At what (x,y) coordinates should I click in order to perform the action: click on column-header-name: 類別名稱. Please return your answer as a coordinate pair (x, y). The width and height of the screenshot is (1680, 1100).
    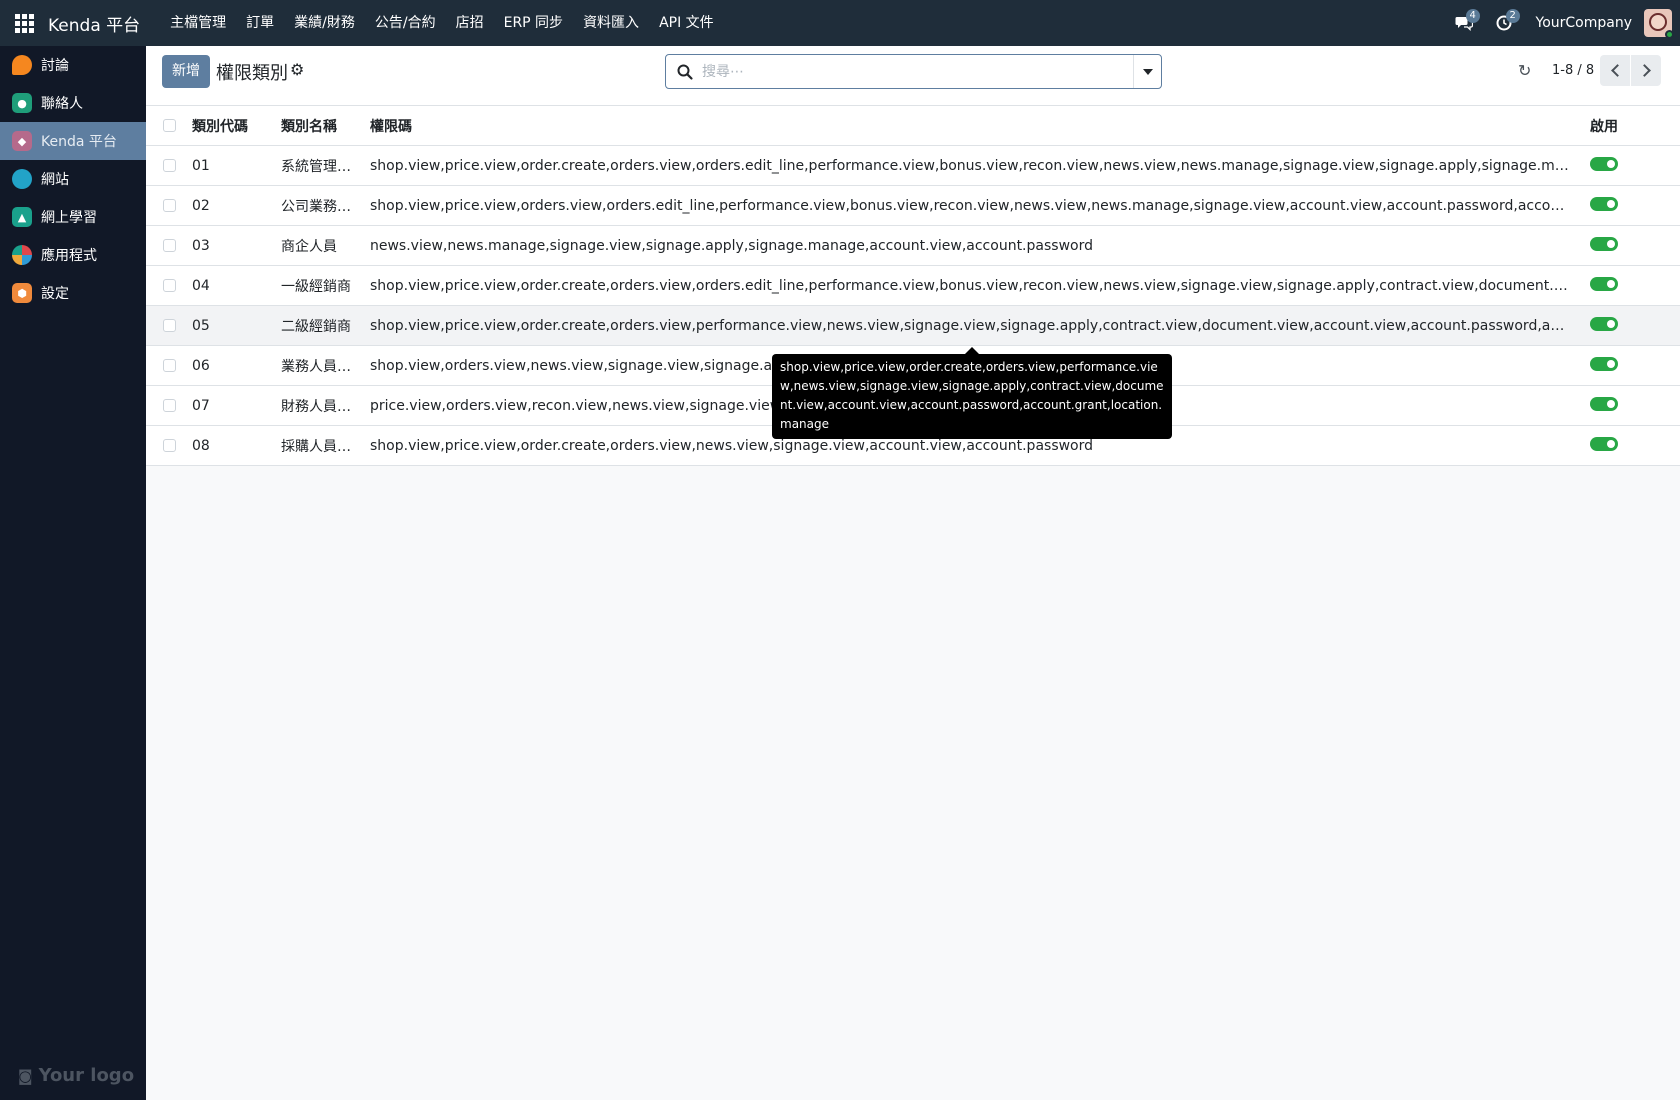
    Looking at the image, I should click on (325, 126).